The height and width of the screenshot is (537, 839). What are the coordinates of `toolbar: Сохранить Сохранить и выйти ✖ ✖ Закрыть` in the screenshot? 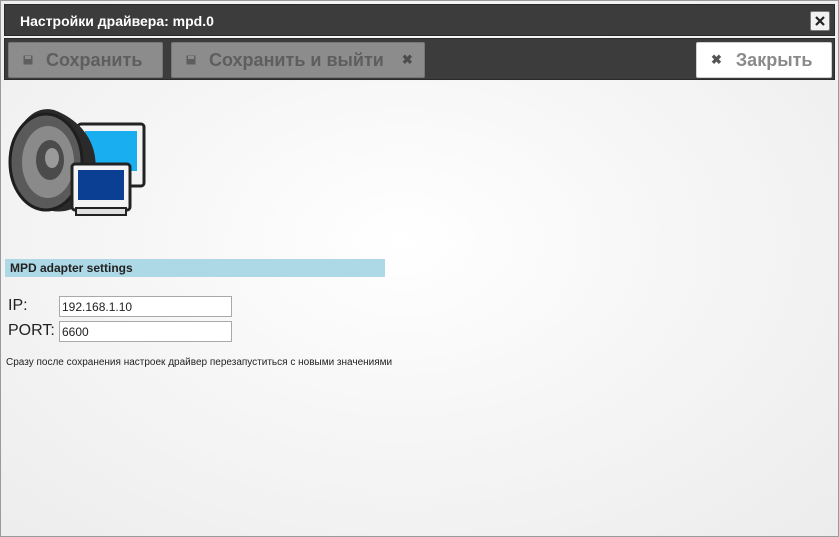 It's located at (419, 59).